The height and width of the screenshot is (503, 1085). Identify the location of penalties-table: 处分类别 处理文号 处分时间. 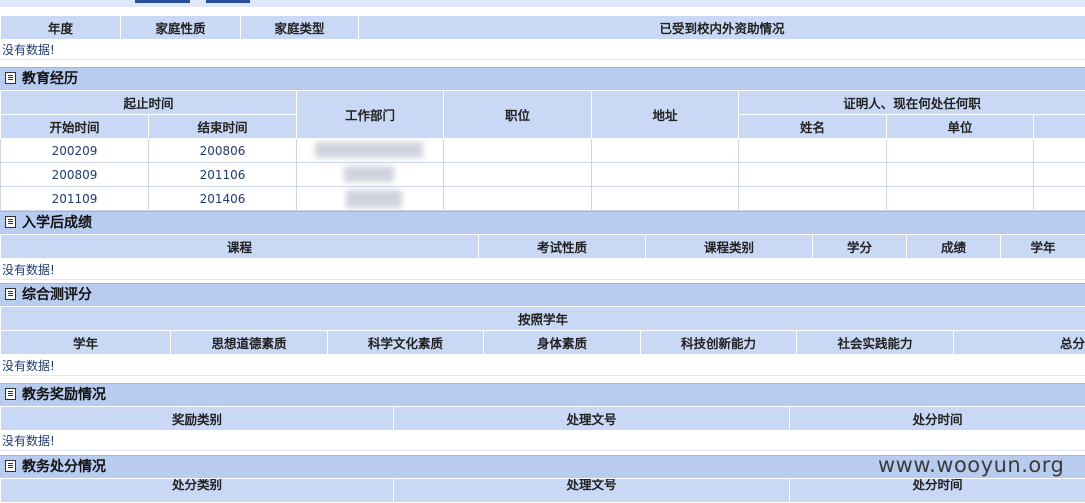
(542, 490).